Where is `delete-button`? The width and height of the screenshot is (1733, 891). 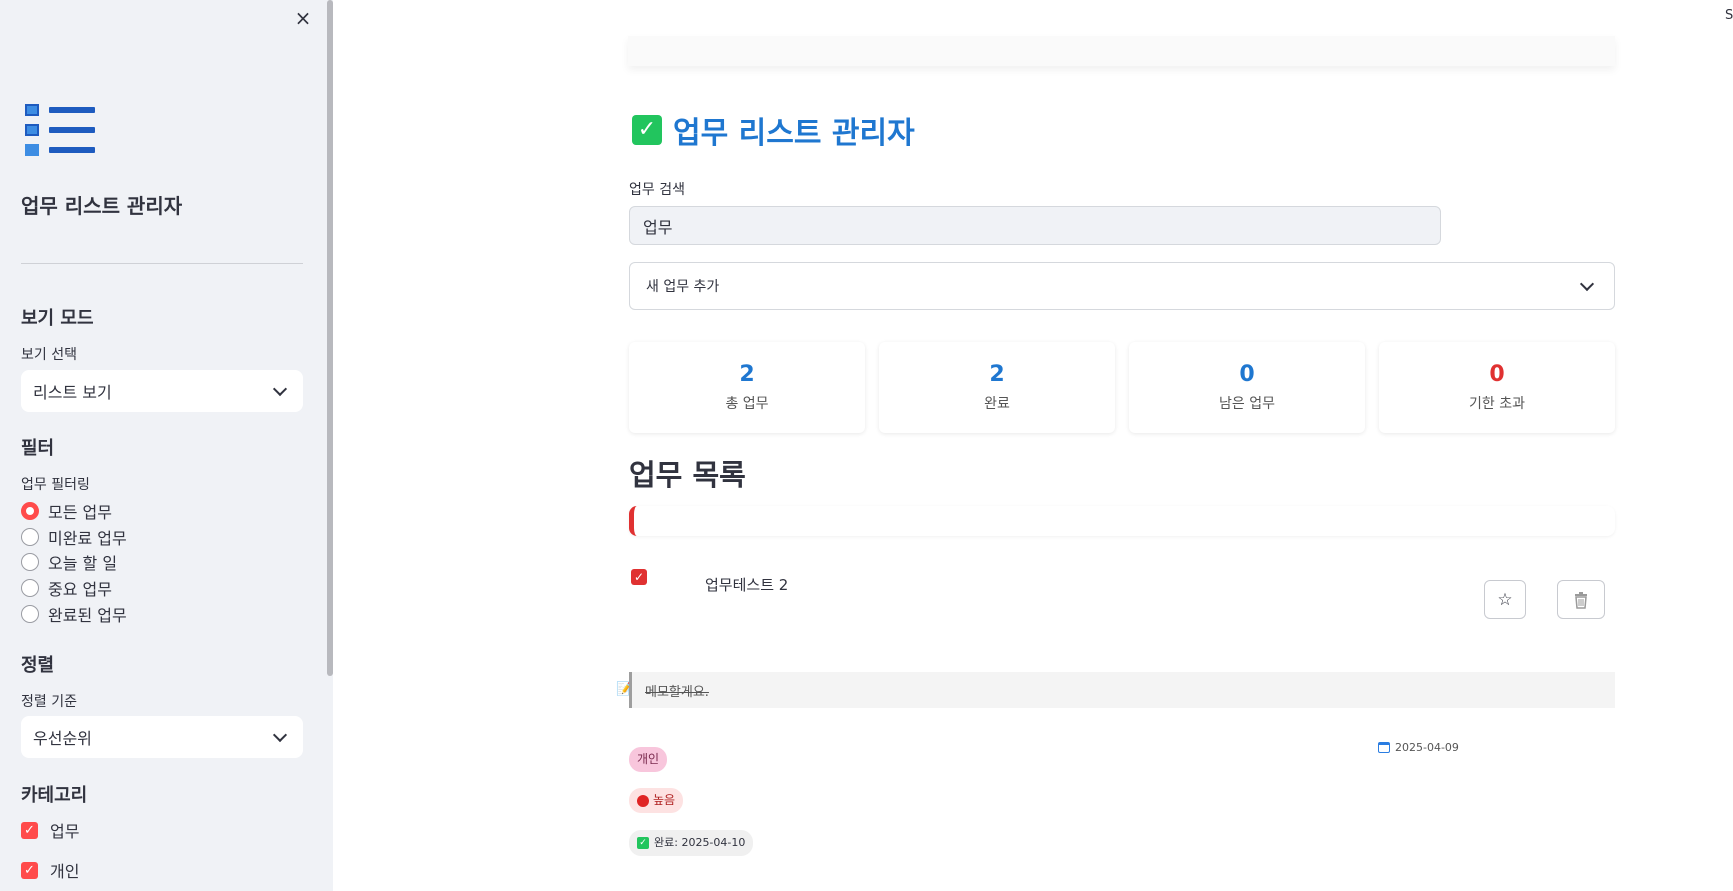
delete-button is located at coordinates (1581, 599).